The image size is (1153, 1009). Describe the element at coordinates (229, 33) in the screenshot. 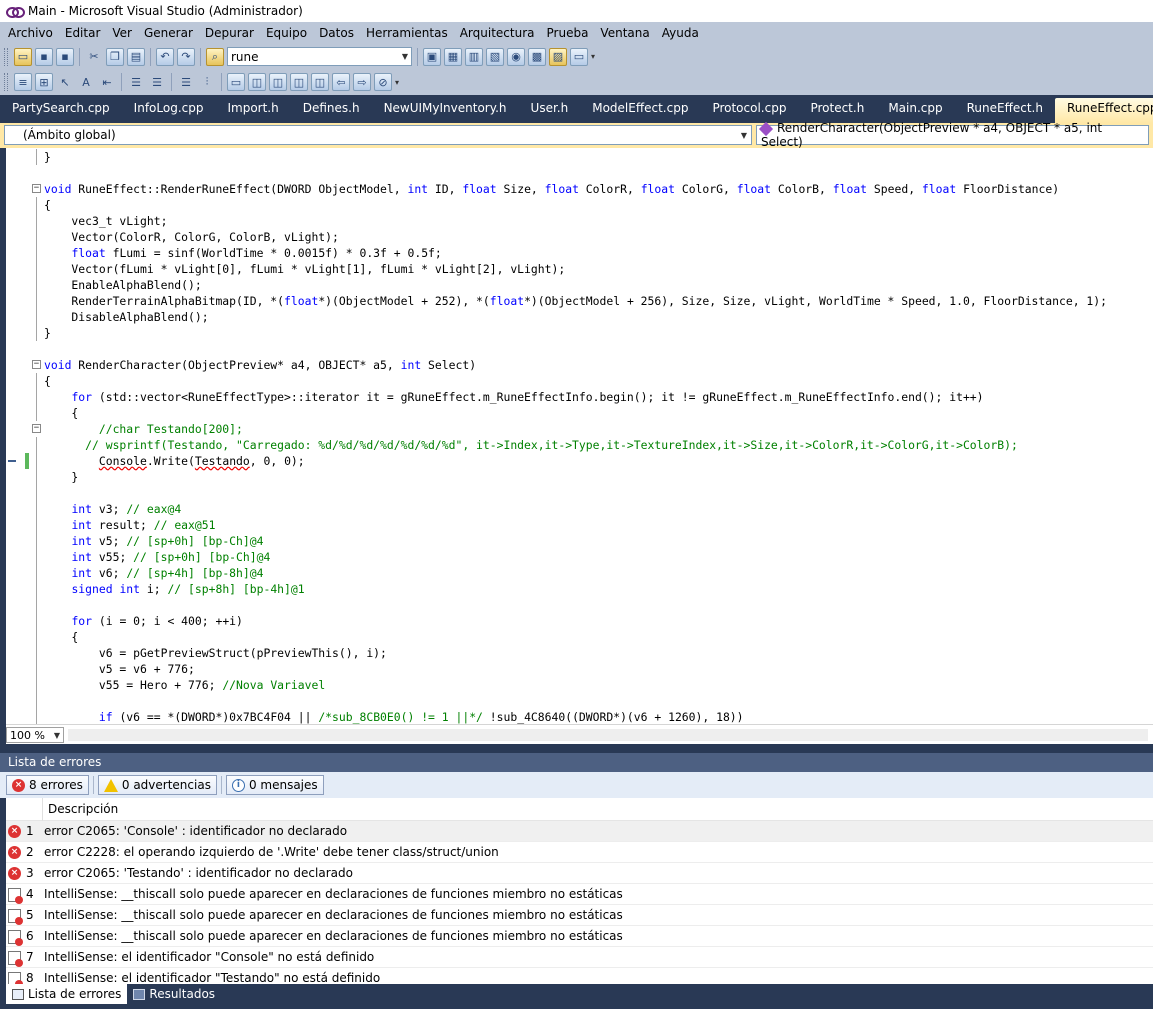

I see `menu-depurar: Depurar` at that location.